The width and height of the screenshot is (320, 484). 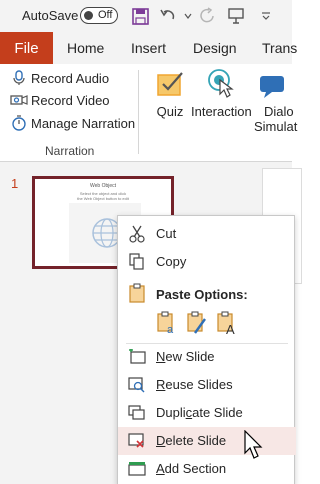 I want to click on dialog-simulation-label-1: Dialo, so click(x=279, y=111).